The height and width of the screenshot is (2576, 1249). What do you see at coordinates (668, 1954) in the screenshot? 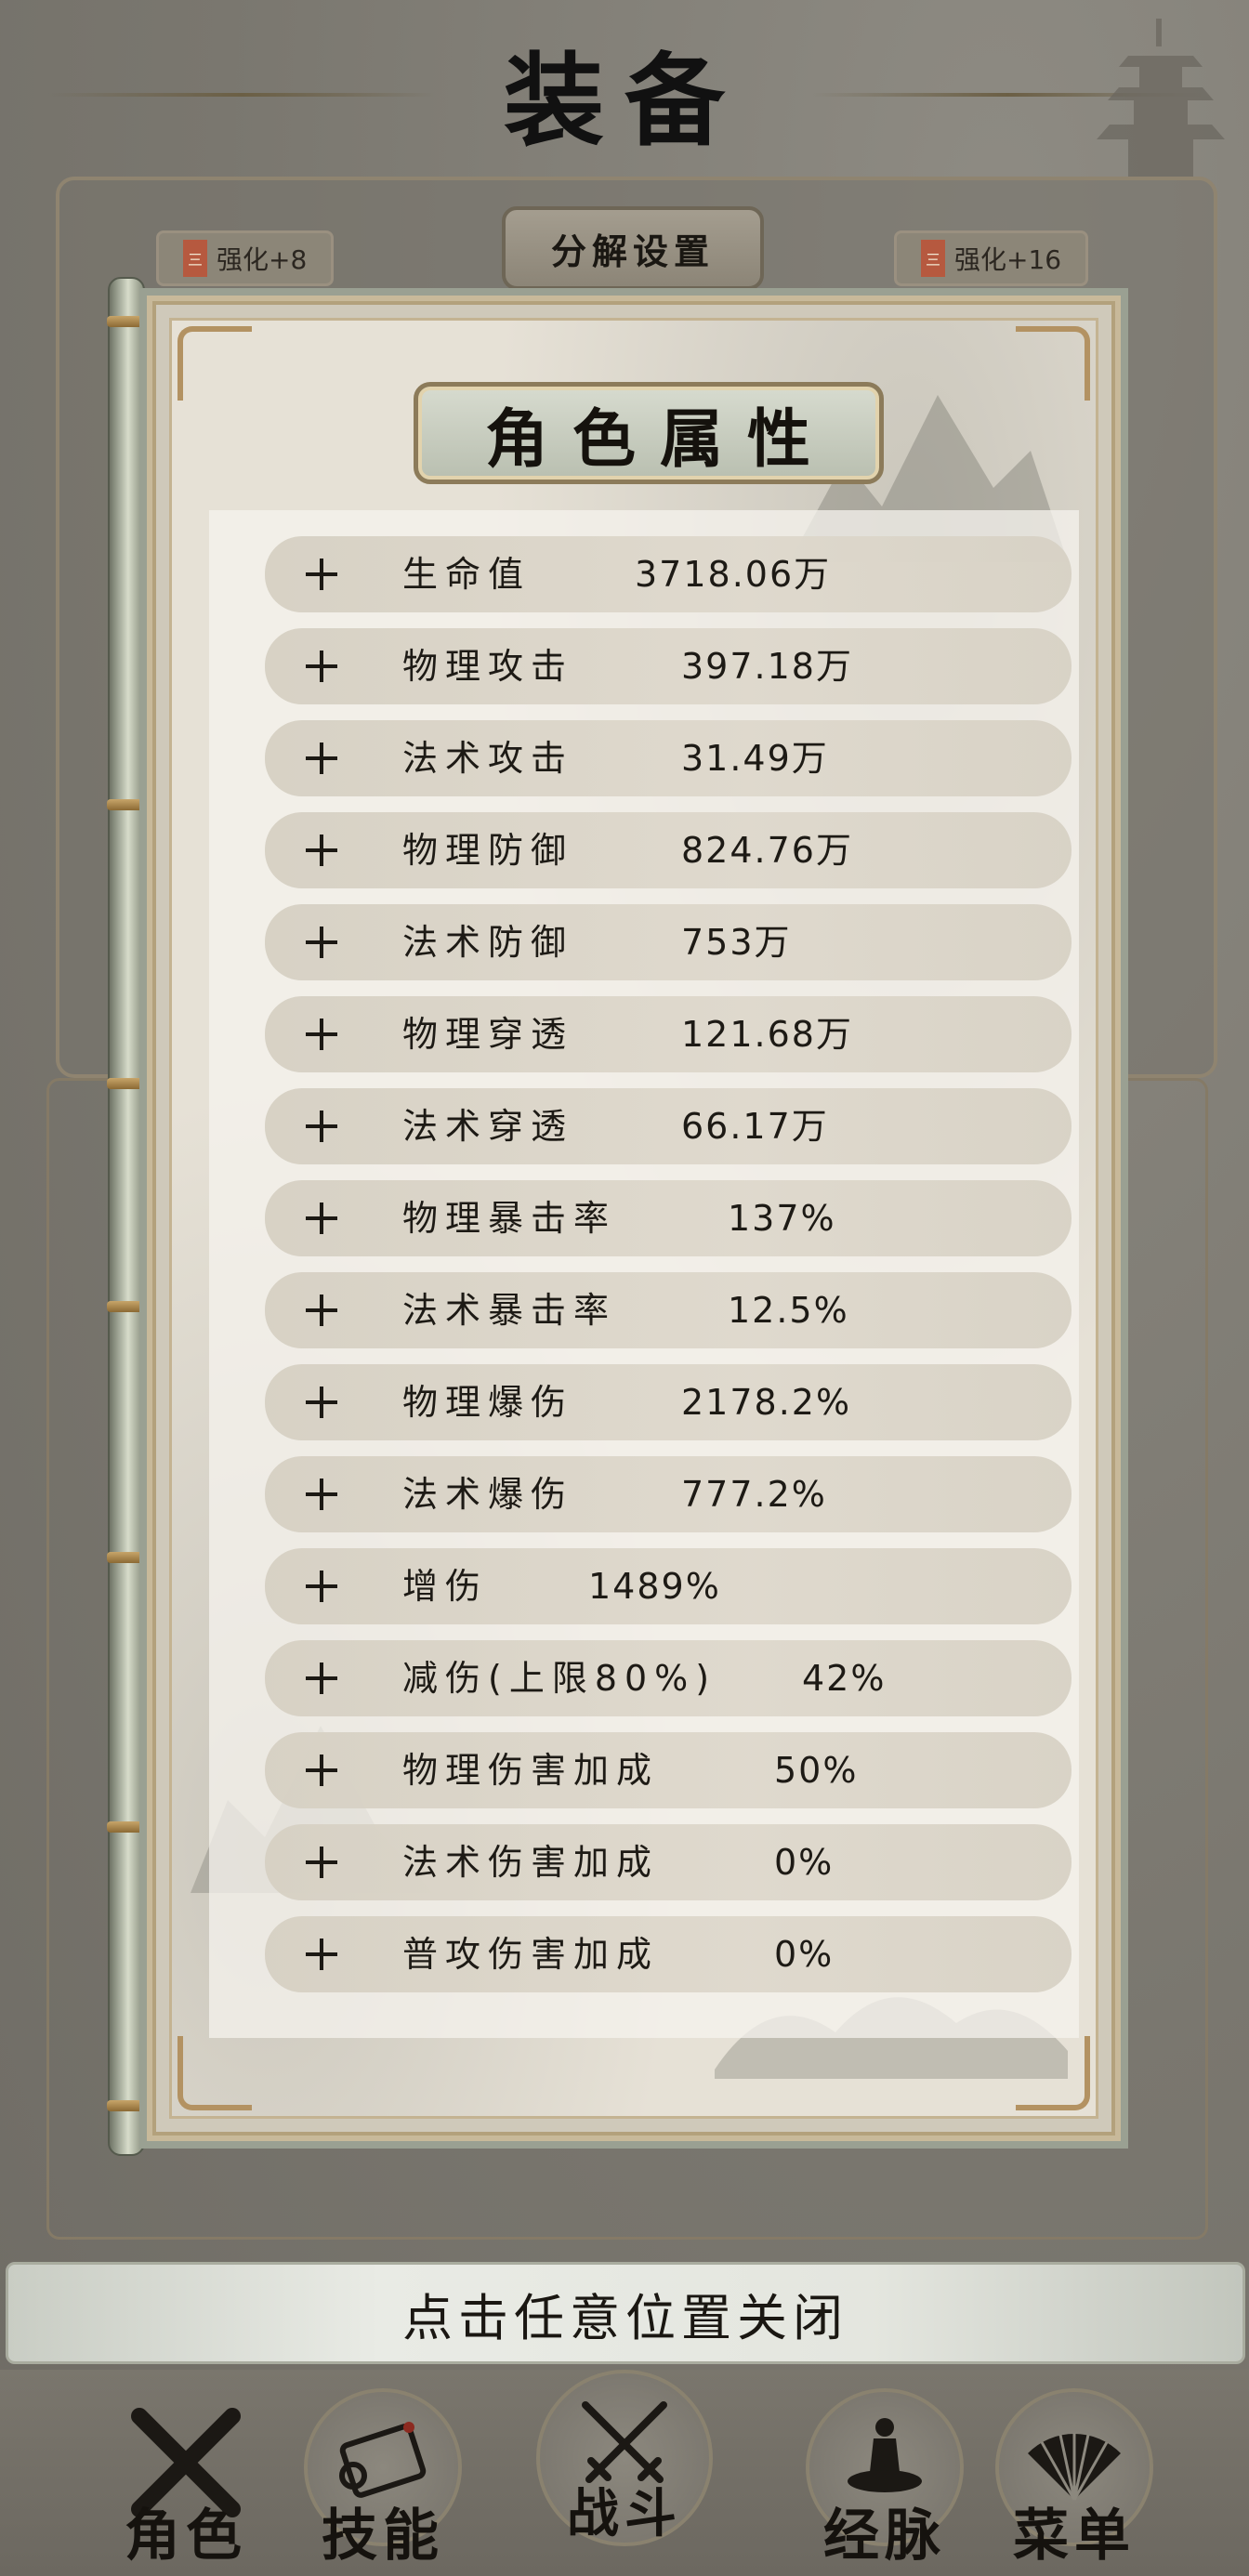
I see `stat-row-basic-attack-bonus: 普攻伤害加成 0%` at bounding box center [668, 1954].